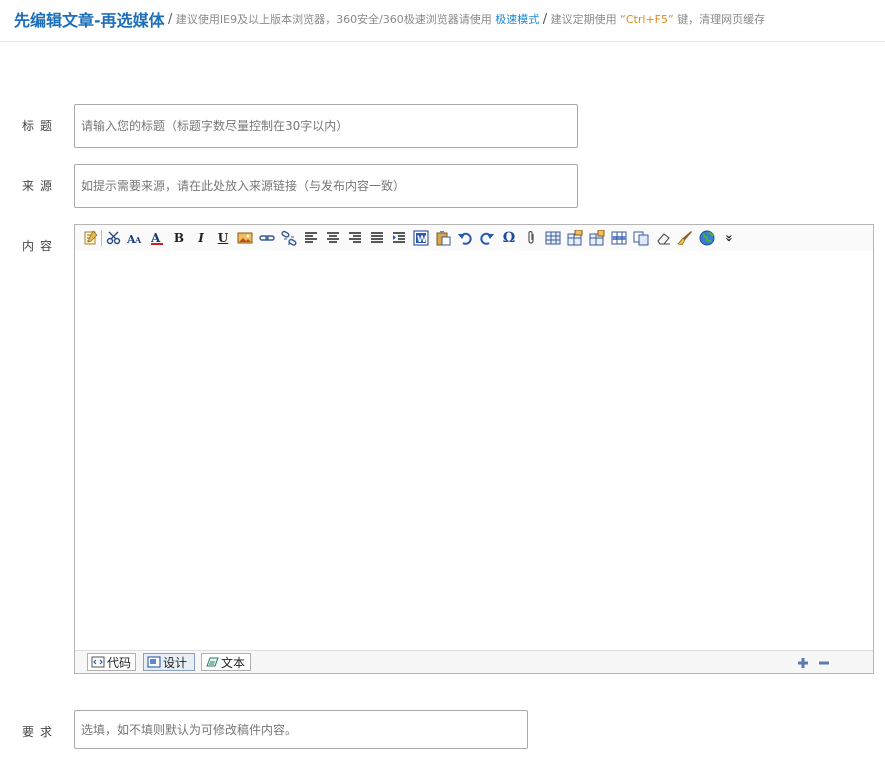  I want to click on special-char-button: Ω, so click(509, 238).